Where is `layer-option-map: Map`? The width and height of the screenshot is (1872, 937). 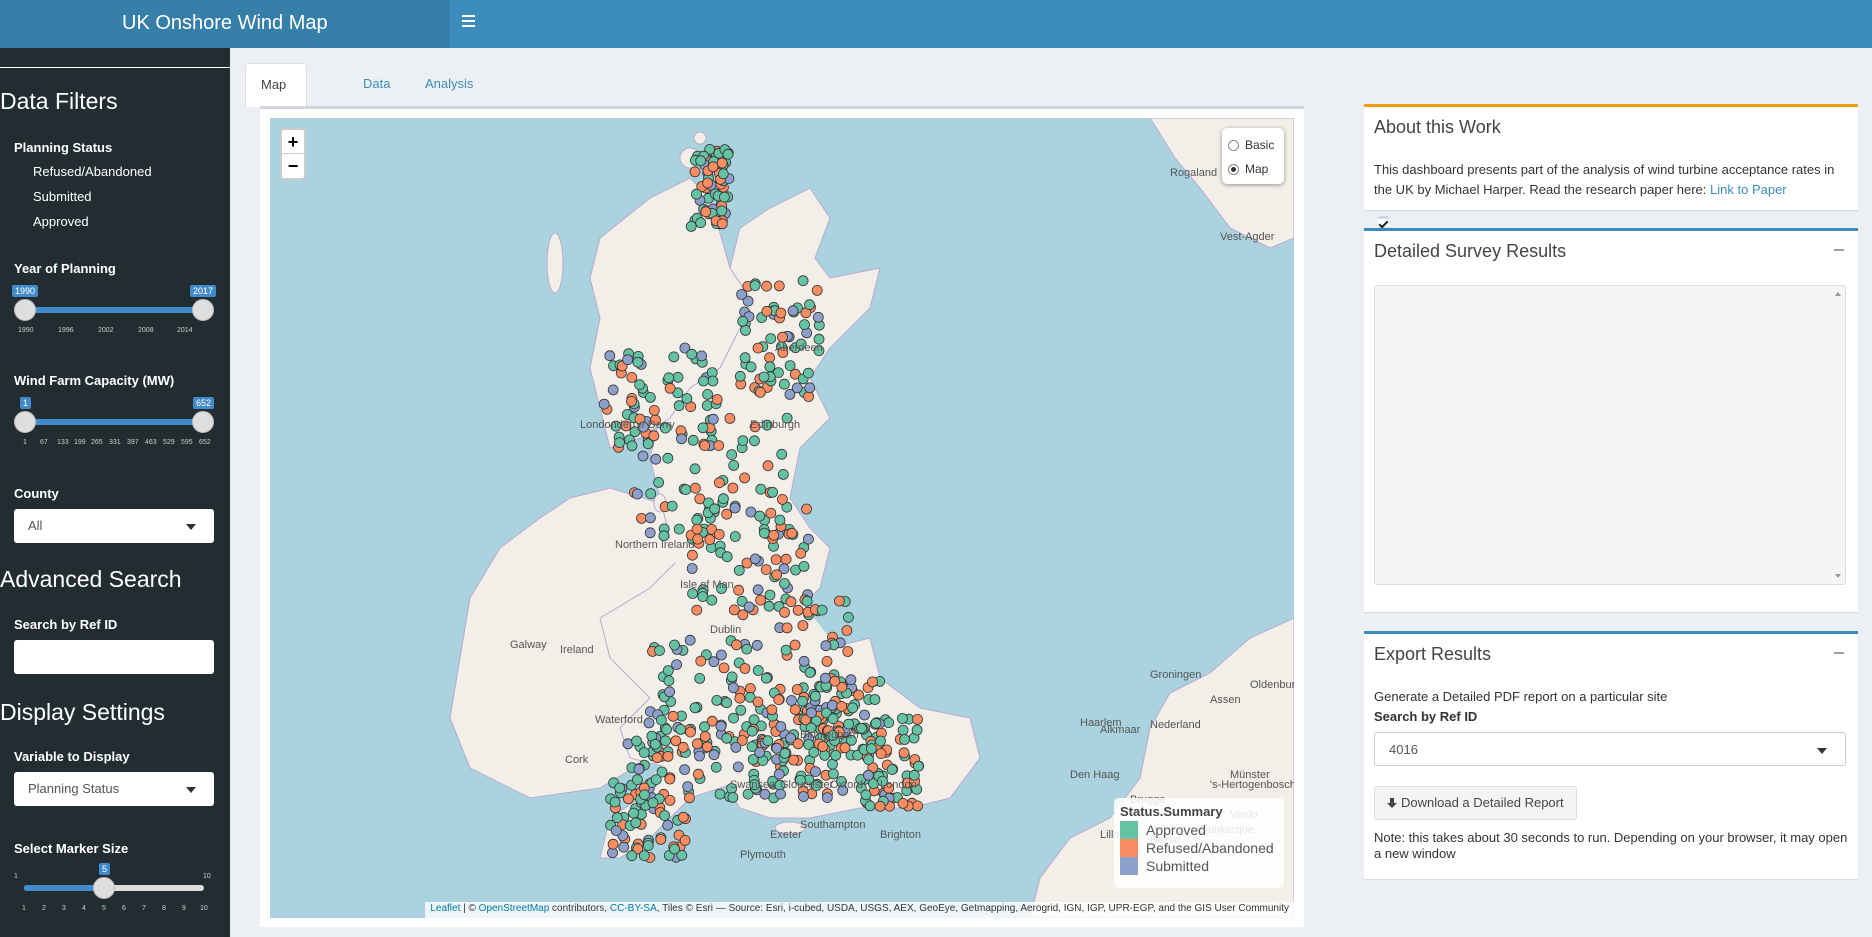
layer-option-map: Map is located at coordinates (1248, 169).